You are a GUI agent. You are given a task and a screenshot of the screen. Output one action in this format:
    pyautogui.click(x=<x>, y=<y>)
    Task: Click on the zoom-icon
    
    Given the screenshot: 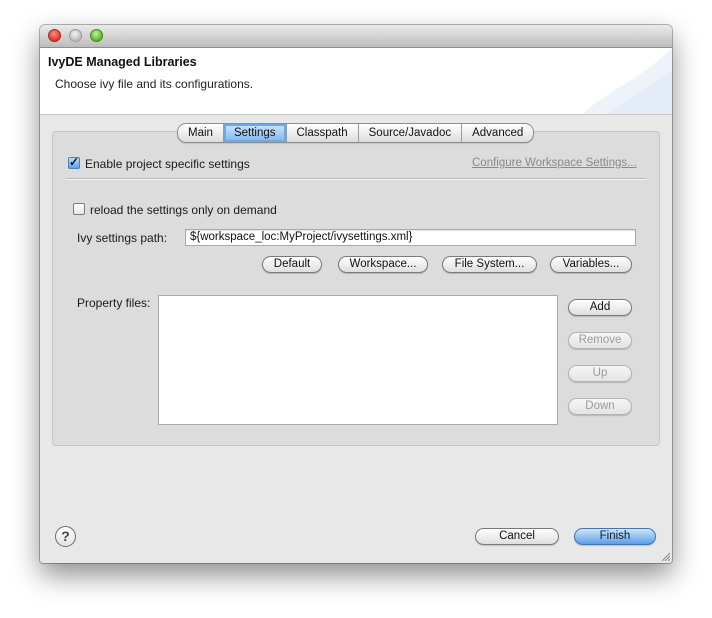 What is the action you would take?
    pyautogui.click(x=96, y=35)
    